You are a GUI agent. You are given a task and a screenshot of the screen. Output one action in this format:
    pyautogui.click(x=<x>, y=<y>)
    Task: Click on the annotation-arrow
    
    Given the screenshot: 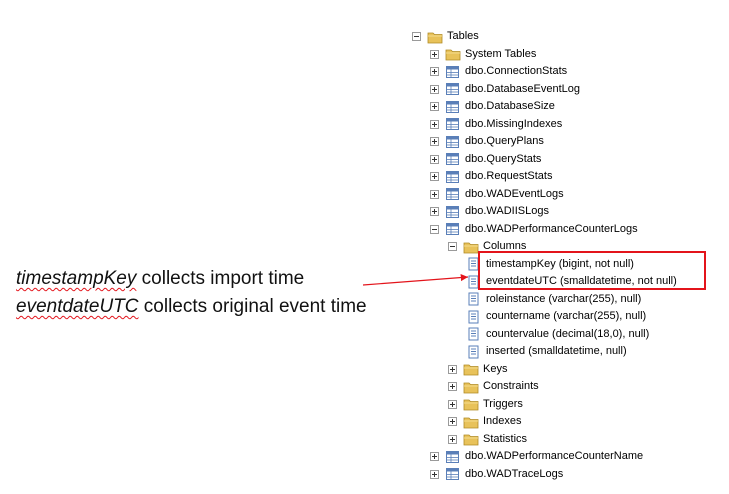 What is the action you would take?
    pyautogui.click(x=415, y=279)
    